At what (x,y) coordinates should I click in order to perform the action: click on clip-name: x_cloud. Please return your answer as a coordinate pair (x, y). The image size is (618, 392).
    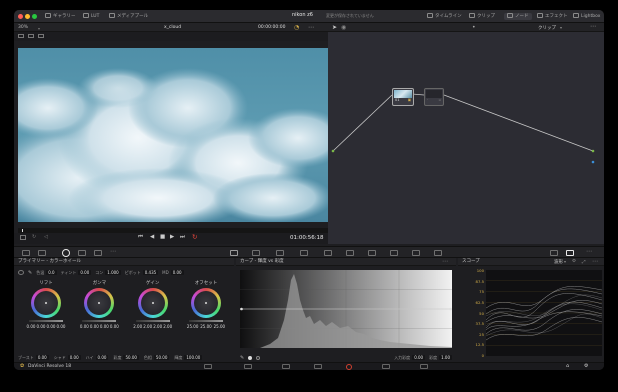
    Looking at the image, I should click on (172, 27).